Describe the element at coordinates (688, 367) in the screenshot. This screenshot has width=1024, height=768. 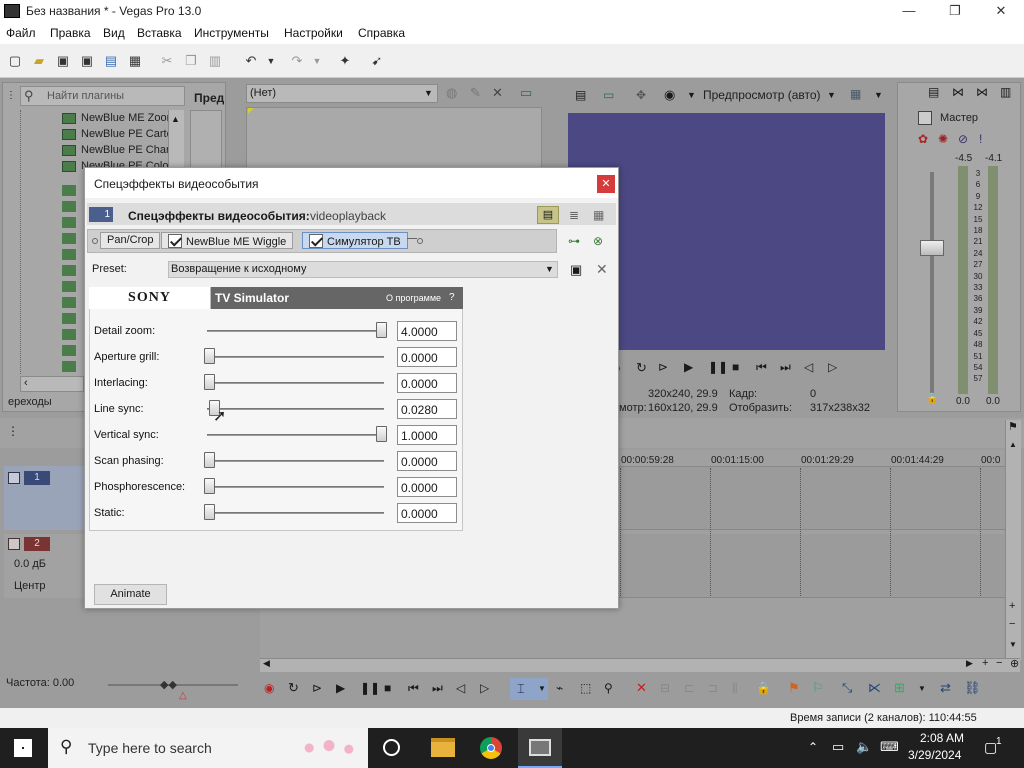
I see `play-button: ▶` at that location.